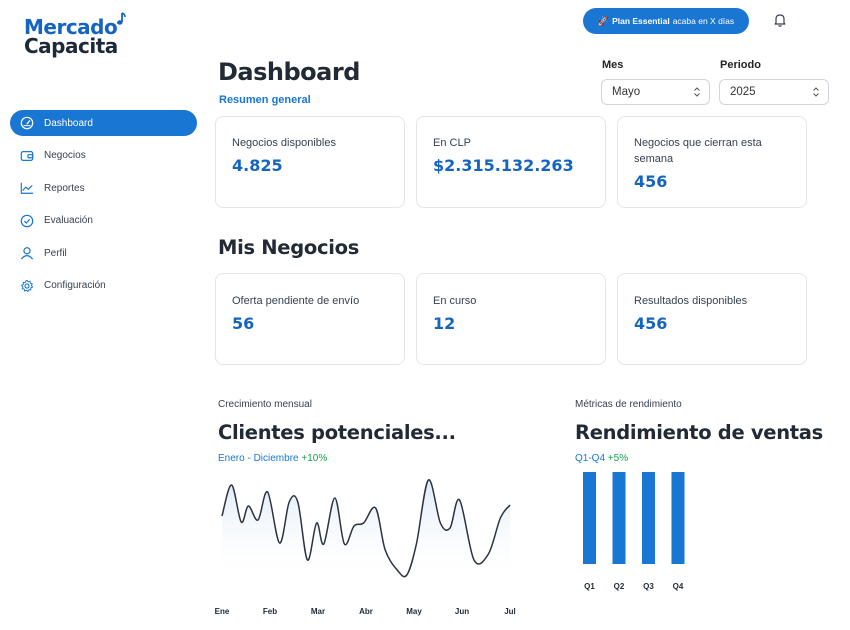  Describe the element at coordinates (774, 92) in the screenshot. I see `period-select: 2025` at that location.